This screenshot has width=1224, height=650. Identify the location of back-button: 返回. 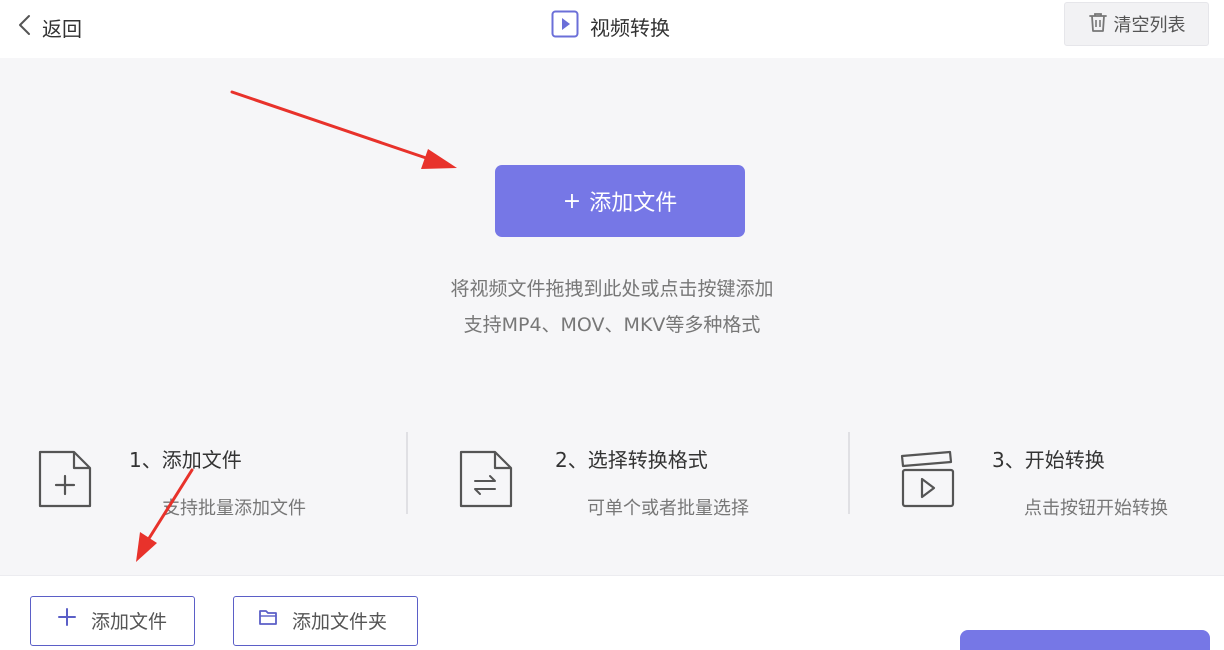
(48, 27).